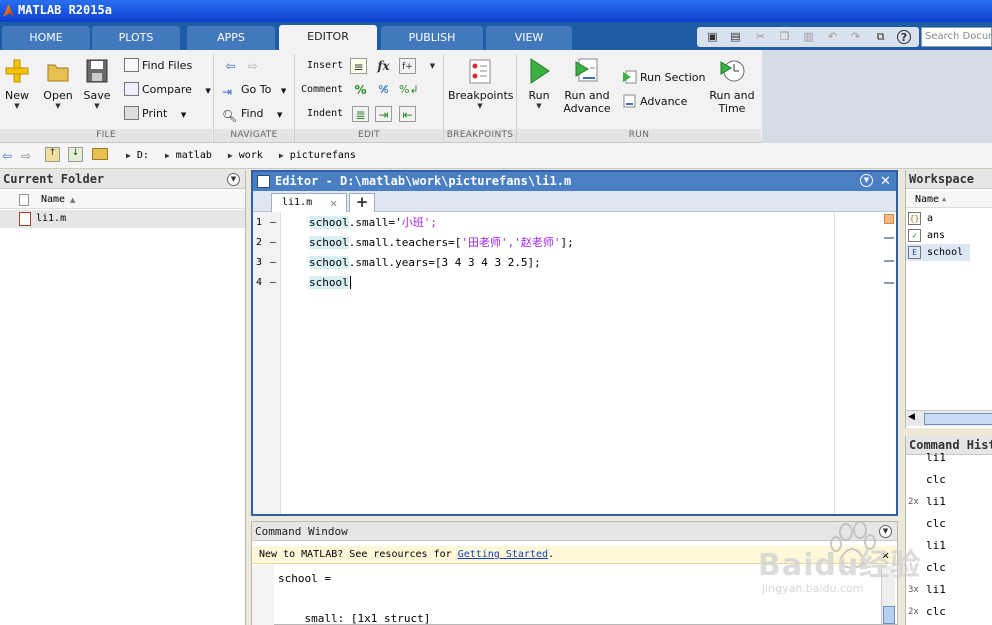 The height and width of the screenshot is (625, 992). I want to click on tab-publish: PUBLISH, so click(432, 38).